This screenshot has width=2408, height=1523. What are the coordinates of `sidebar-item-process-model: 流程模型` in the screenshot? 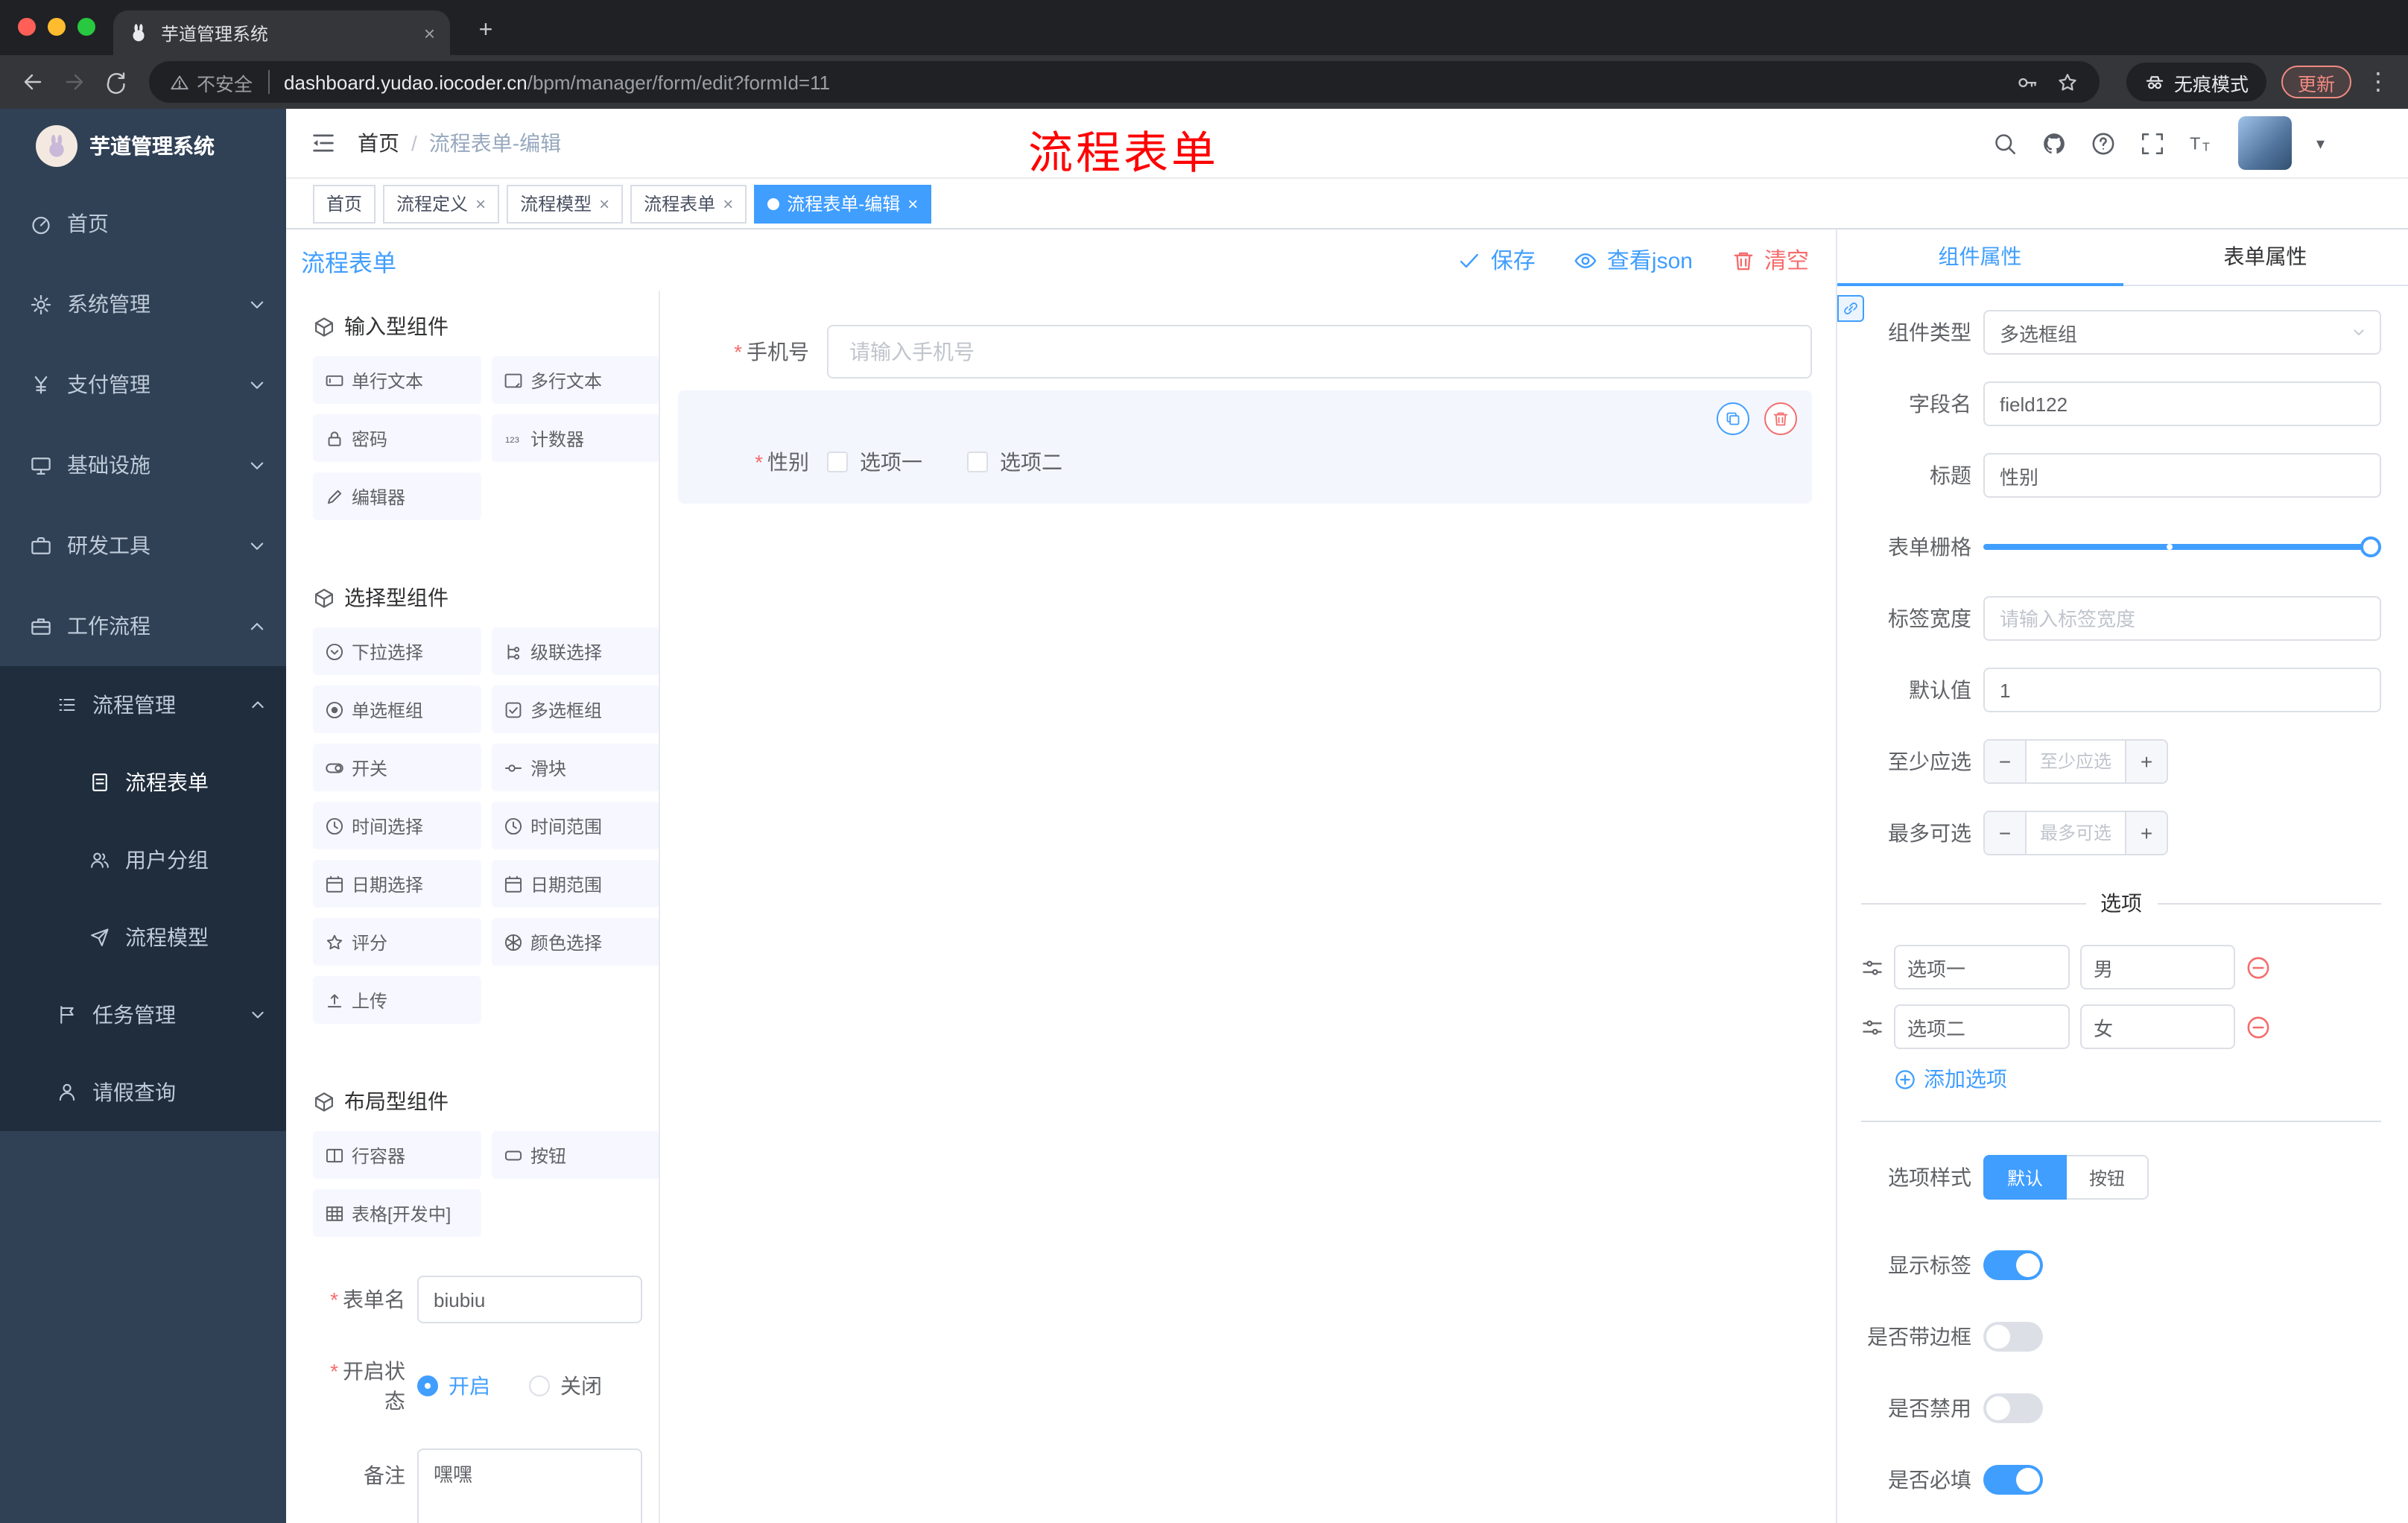 It's located at (143, 937).